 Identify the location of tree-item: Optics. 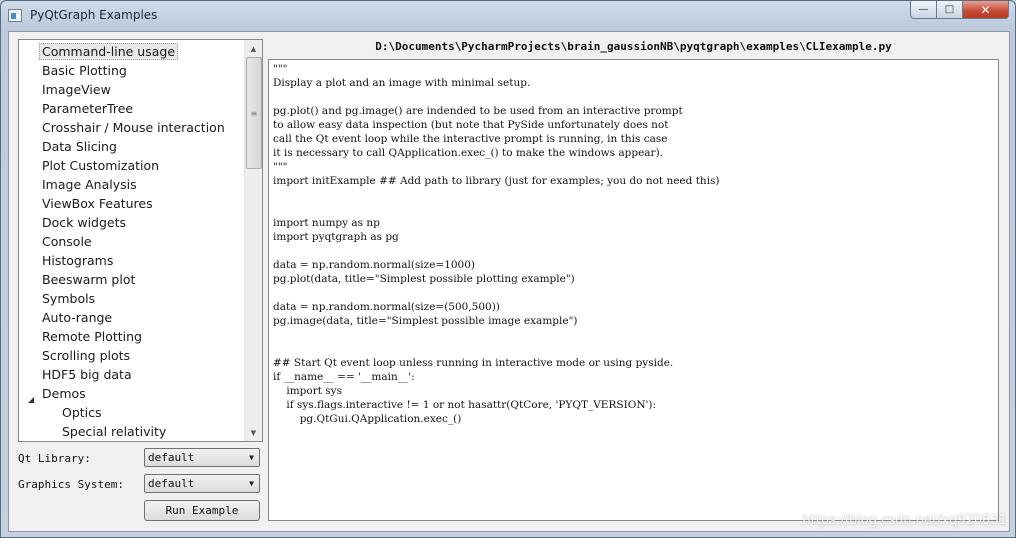
(82, 412).